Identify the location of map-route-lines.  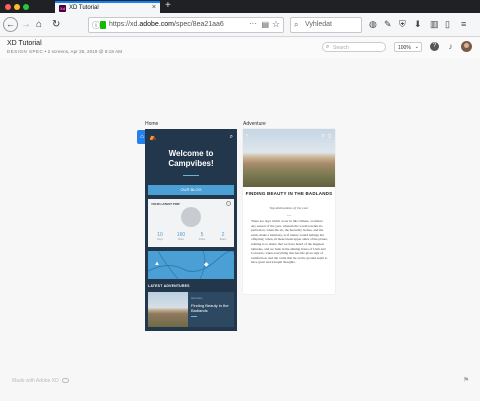
(191, 265).